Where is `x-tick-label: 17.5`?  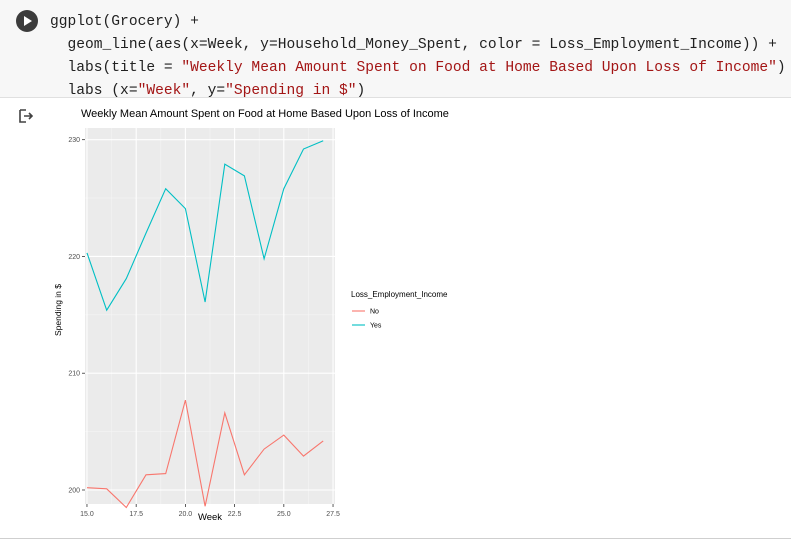 x-tick-label: 17.5 is located at coordinates (136, 514).